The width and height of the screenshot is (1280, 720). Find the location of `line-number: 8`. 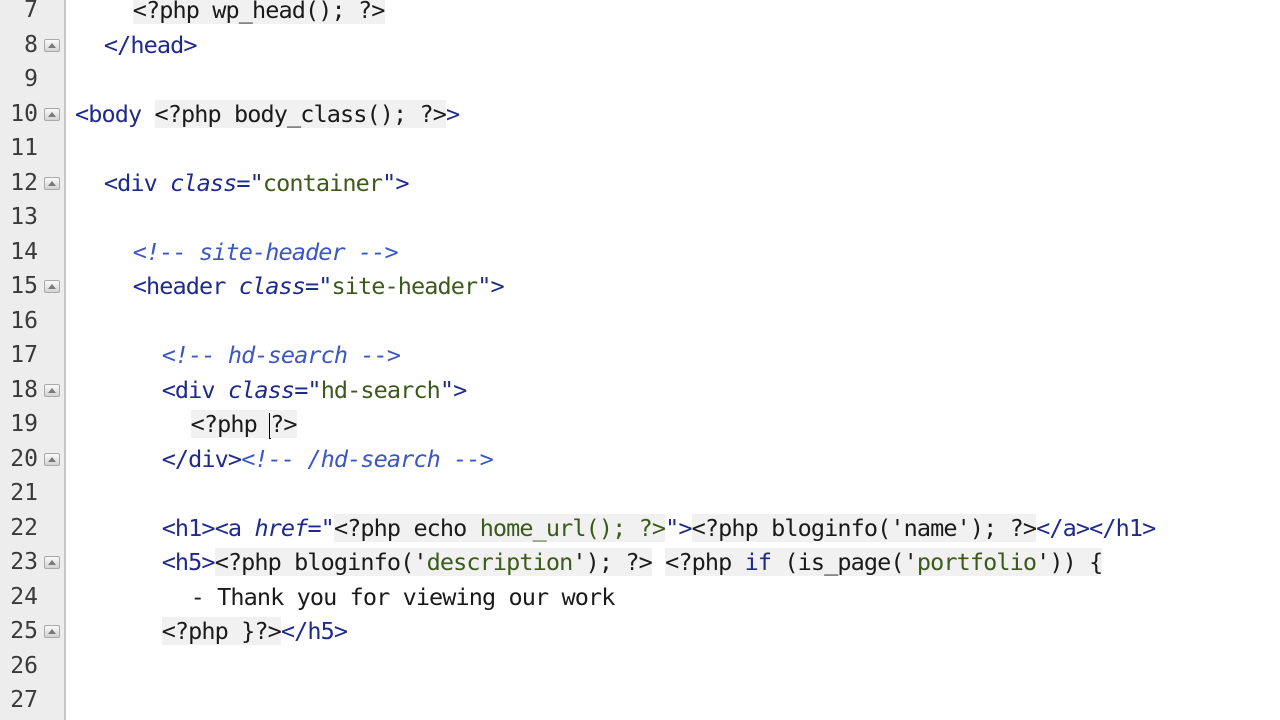

line-number: 8 is located at coordinates (31, 44).